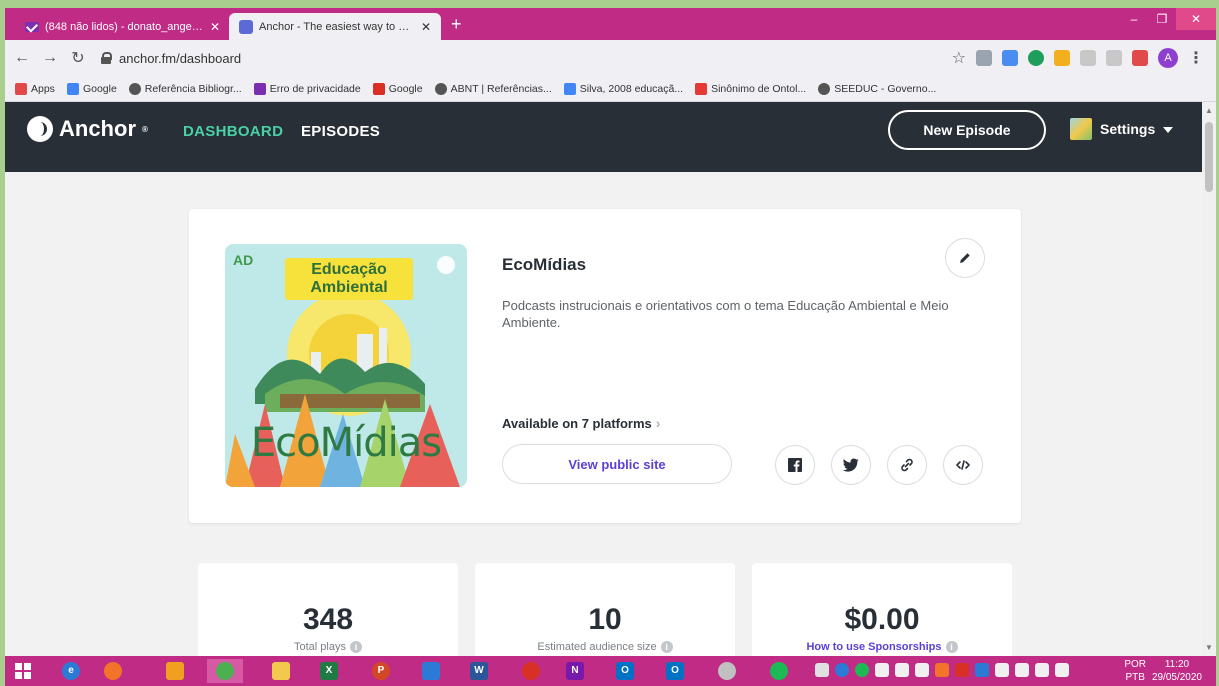  I want to click on code-icon, so click(963, 465).